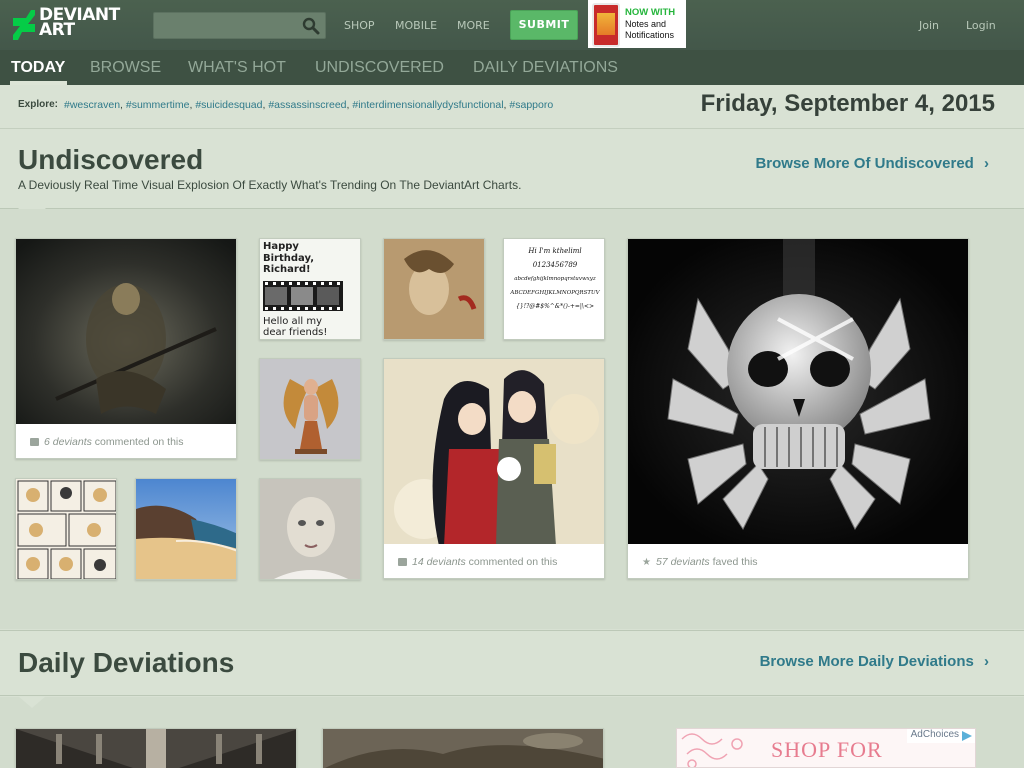 The width and height of the screenshot is (1024, 768). I want to click on promo-text: Notes and Notifications, so click(649, 30).